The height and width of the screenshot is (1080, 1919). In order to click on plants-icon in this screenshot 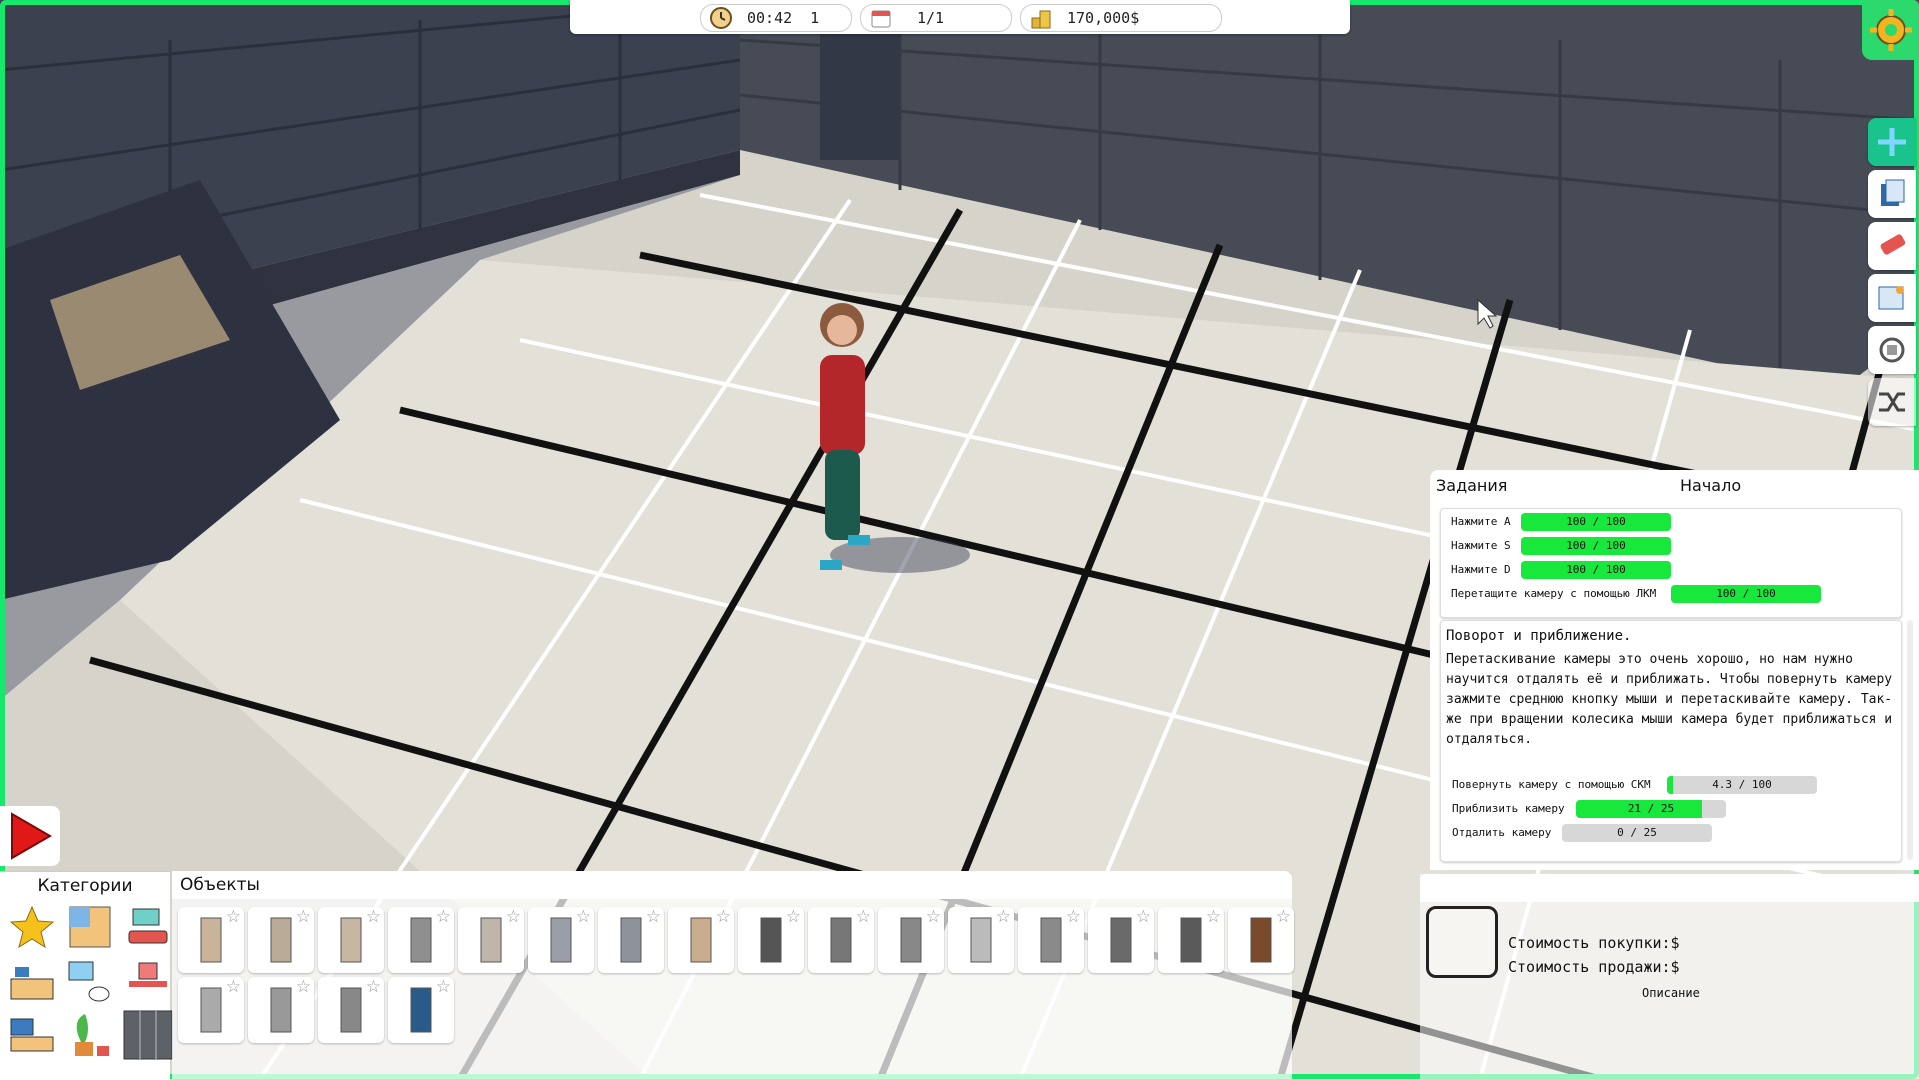, I will do `click(92, 1035)`.